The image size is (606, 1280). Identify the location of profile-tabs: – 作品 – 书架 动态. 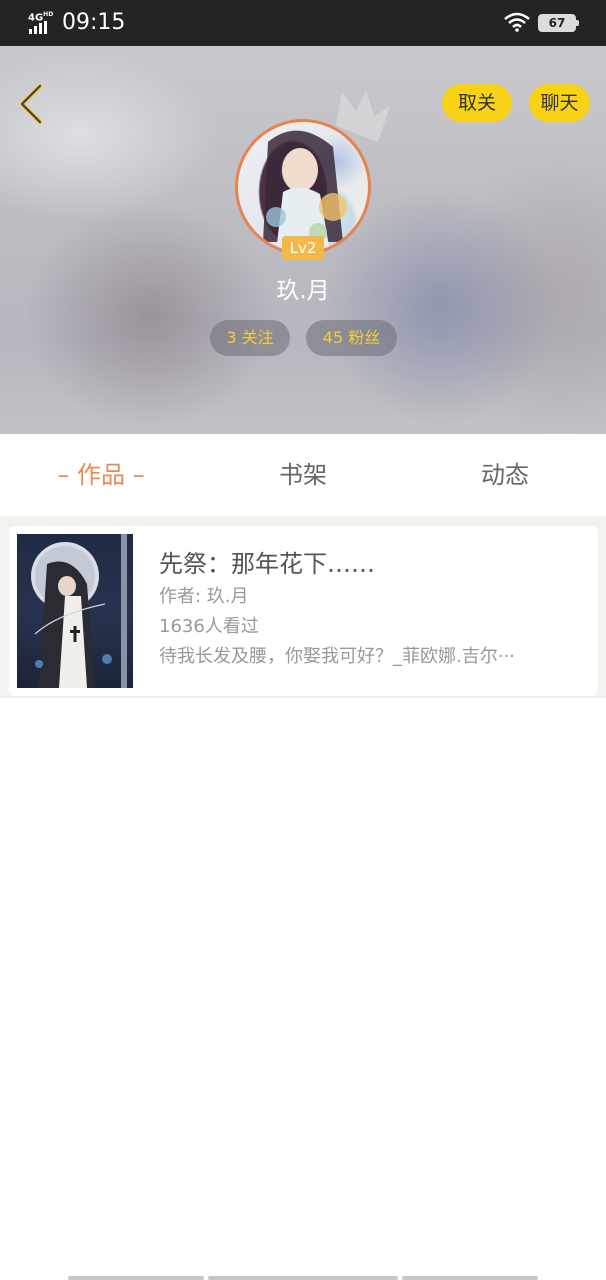
(303, 475).